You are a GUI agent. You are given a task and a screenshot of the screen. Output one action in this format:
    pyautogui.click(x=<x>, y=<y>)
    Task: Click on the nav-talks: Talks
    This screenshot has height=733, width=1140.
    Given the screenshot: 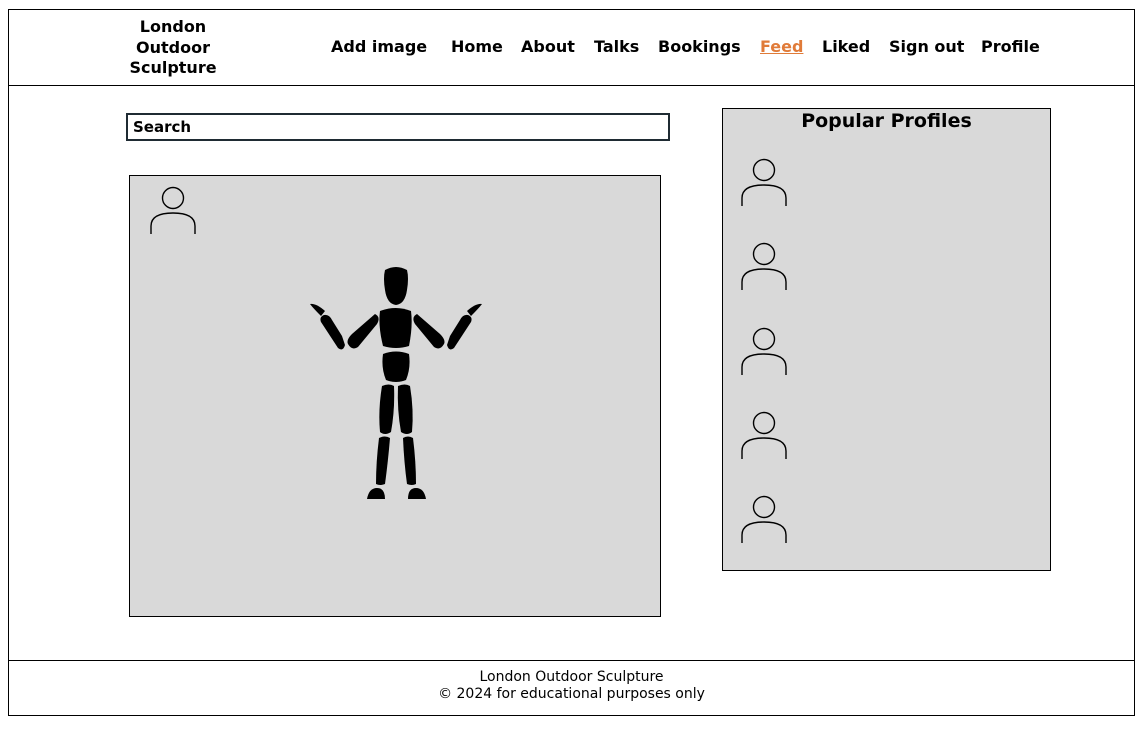 What is the action you would take?
    pyautogui.click(x=616, y=46)
    